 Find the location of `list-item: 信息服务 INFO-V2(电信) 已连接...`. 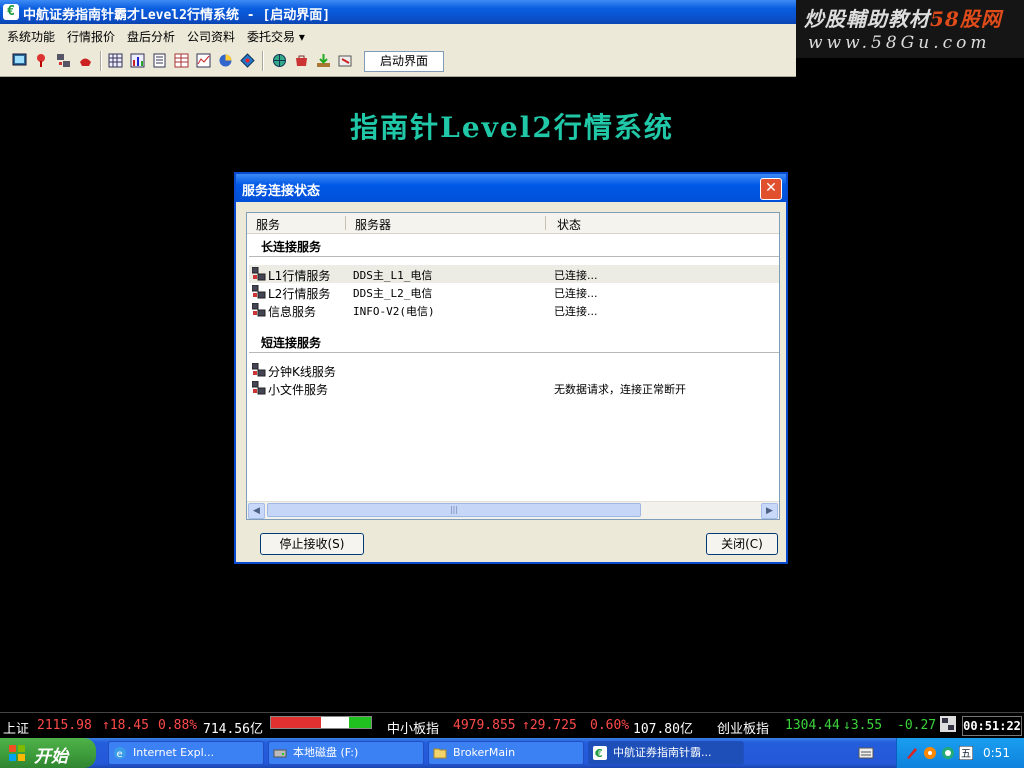

list-item: 信息服务 INFO-V2(电信) 已连接... is located at coordinates (514, 310).